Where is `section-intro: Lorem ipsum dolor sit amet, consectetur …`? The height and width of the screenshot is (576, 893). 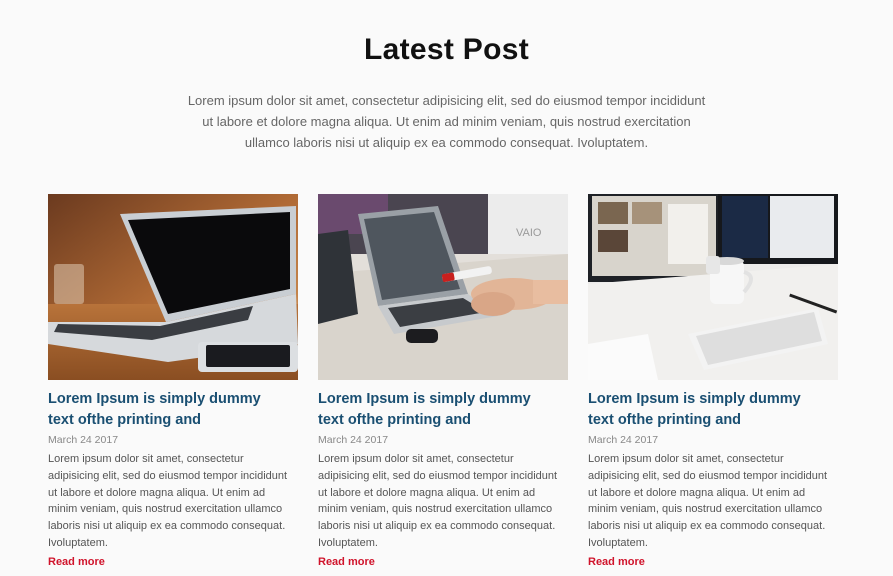 section-intro: Lorem ipsum dolor sit amet, consectetur … is located at coordinates (446, 121).